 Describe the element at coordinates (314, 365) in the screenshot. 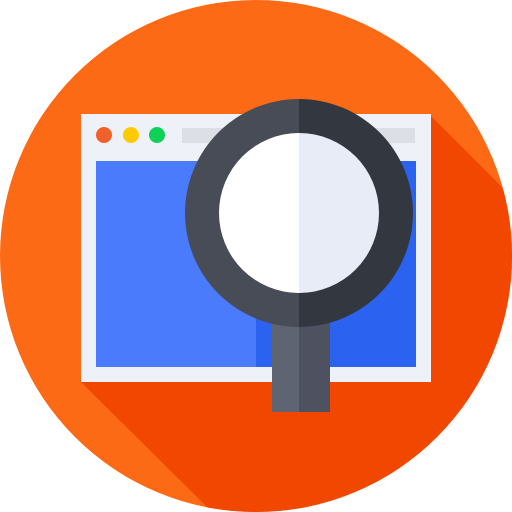

I see `magnifier-handle-right` at that location.